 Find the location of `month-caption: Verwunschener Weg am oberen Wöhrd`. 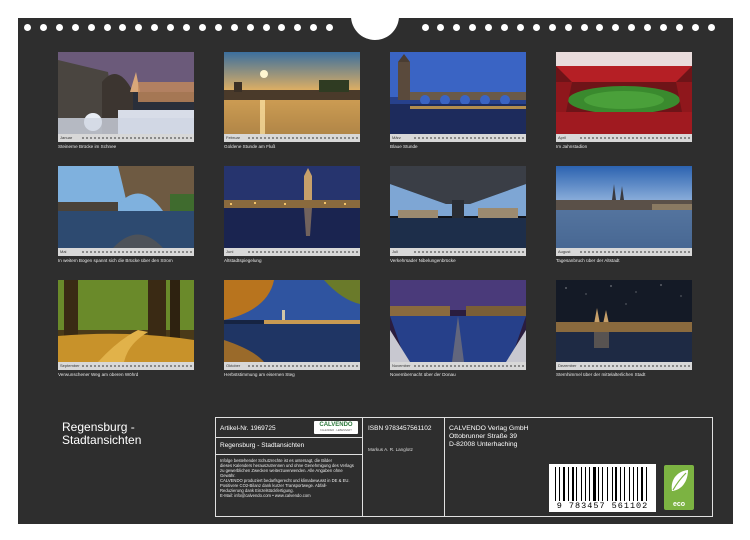

month-caption: Verwunschener Weg am oberen Wöhrd is located at coordinates (98, 374).